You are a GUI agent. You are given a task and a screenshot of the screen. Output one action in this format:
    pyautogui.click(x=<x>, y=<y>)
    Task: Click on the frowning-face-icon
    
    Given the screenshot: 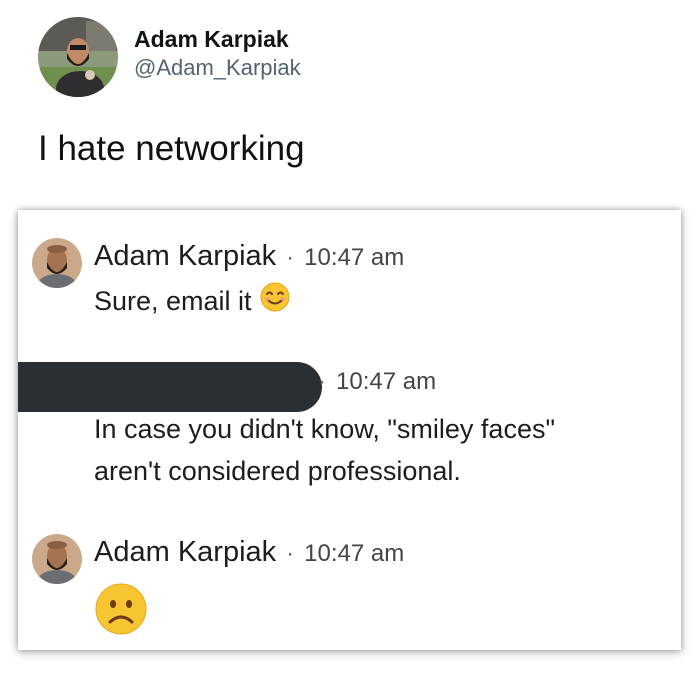 What is the action you would take?
    pyautogui.click(x=121, y=615)
    